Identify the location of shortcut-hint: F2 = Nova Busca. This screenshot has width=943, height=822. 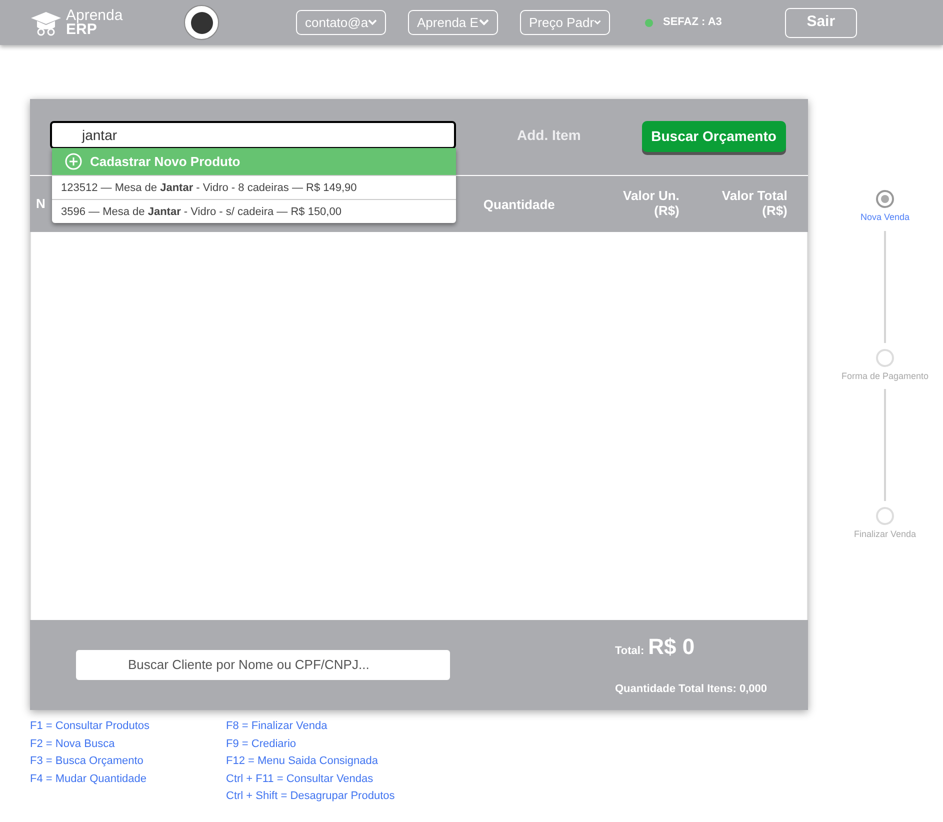
(73, 743).